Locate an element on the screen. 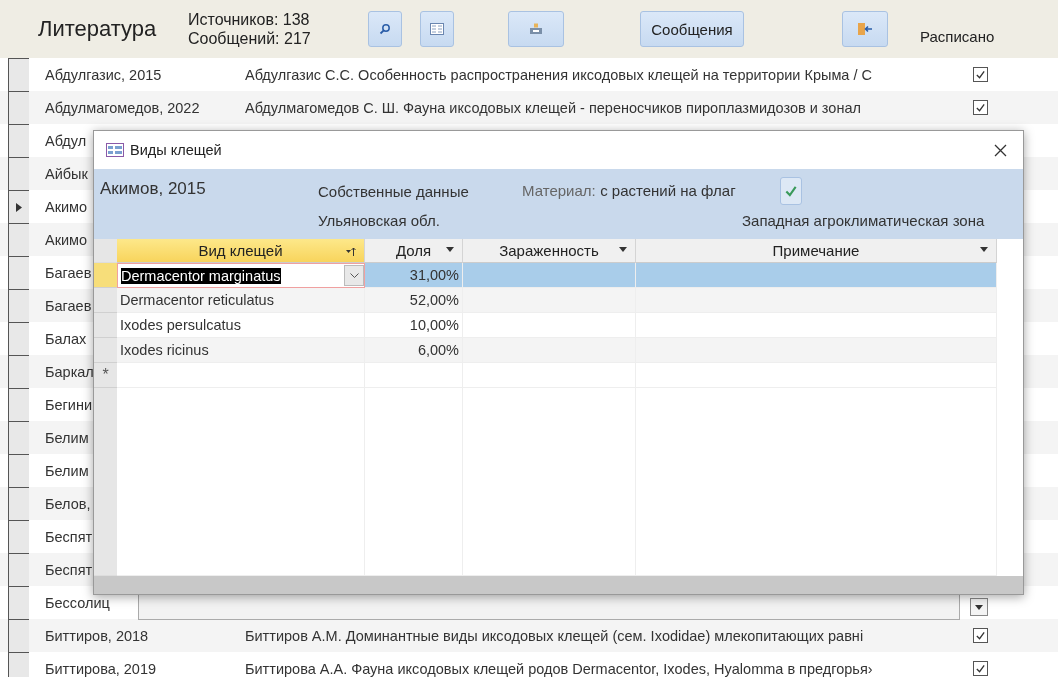  confirm-button is located at coordinates (790, 191).